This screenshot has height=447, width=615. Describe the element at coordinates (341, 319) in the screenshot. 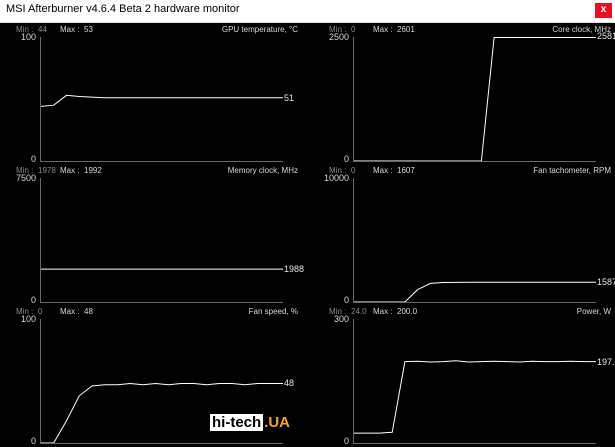

I see `axis-max-label: 300` at that location.